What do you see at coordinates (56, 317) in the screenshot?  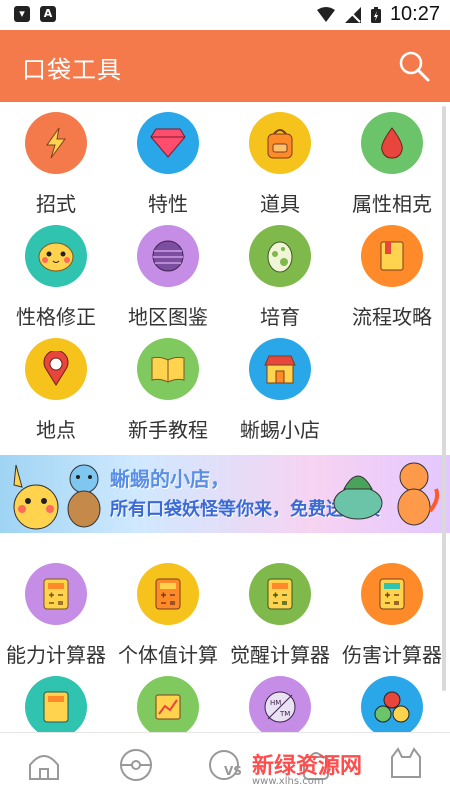 I see `menu-label: 性格修正` at bounding box center [56, 317].